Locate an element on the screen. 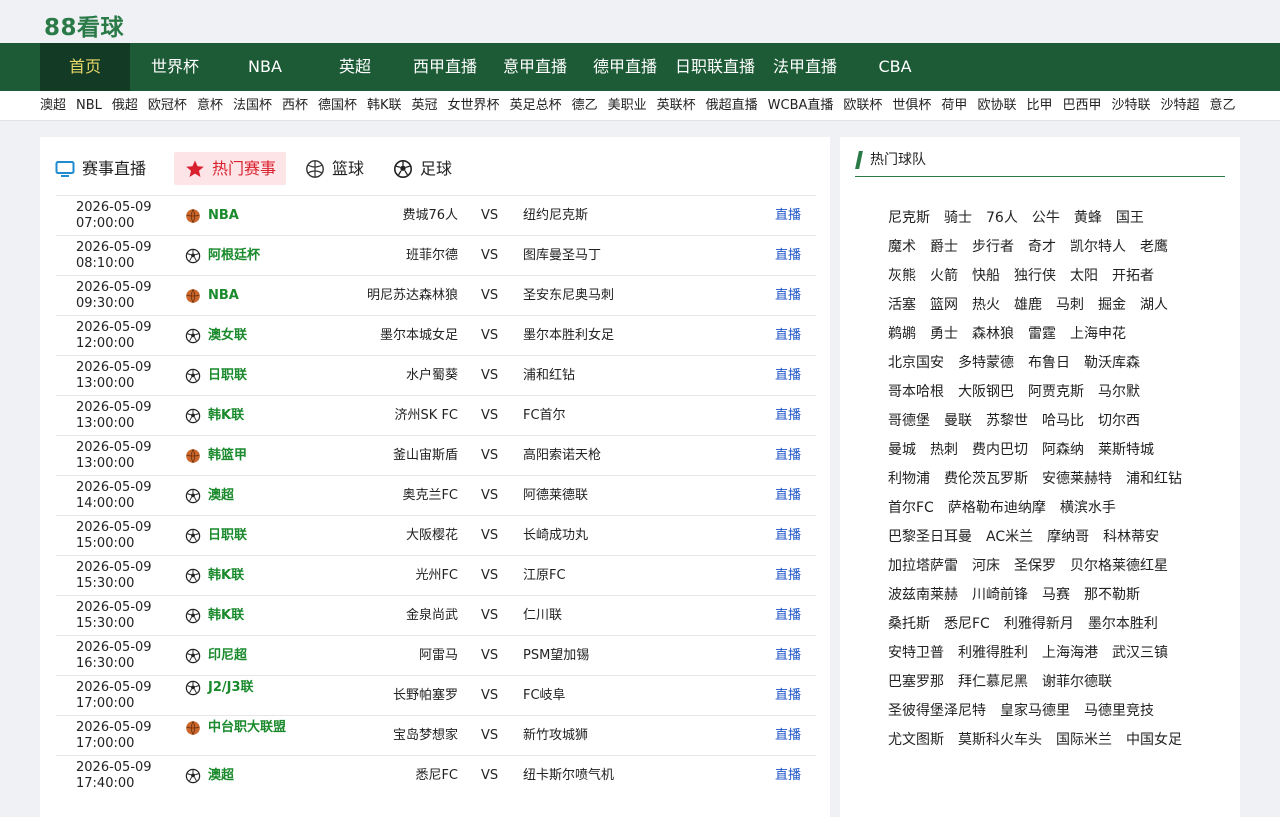 This screenshot has height=817, width=1280. team-link: 阿森纳 is located at coordinates (1063, 450).